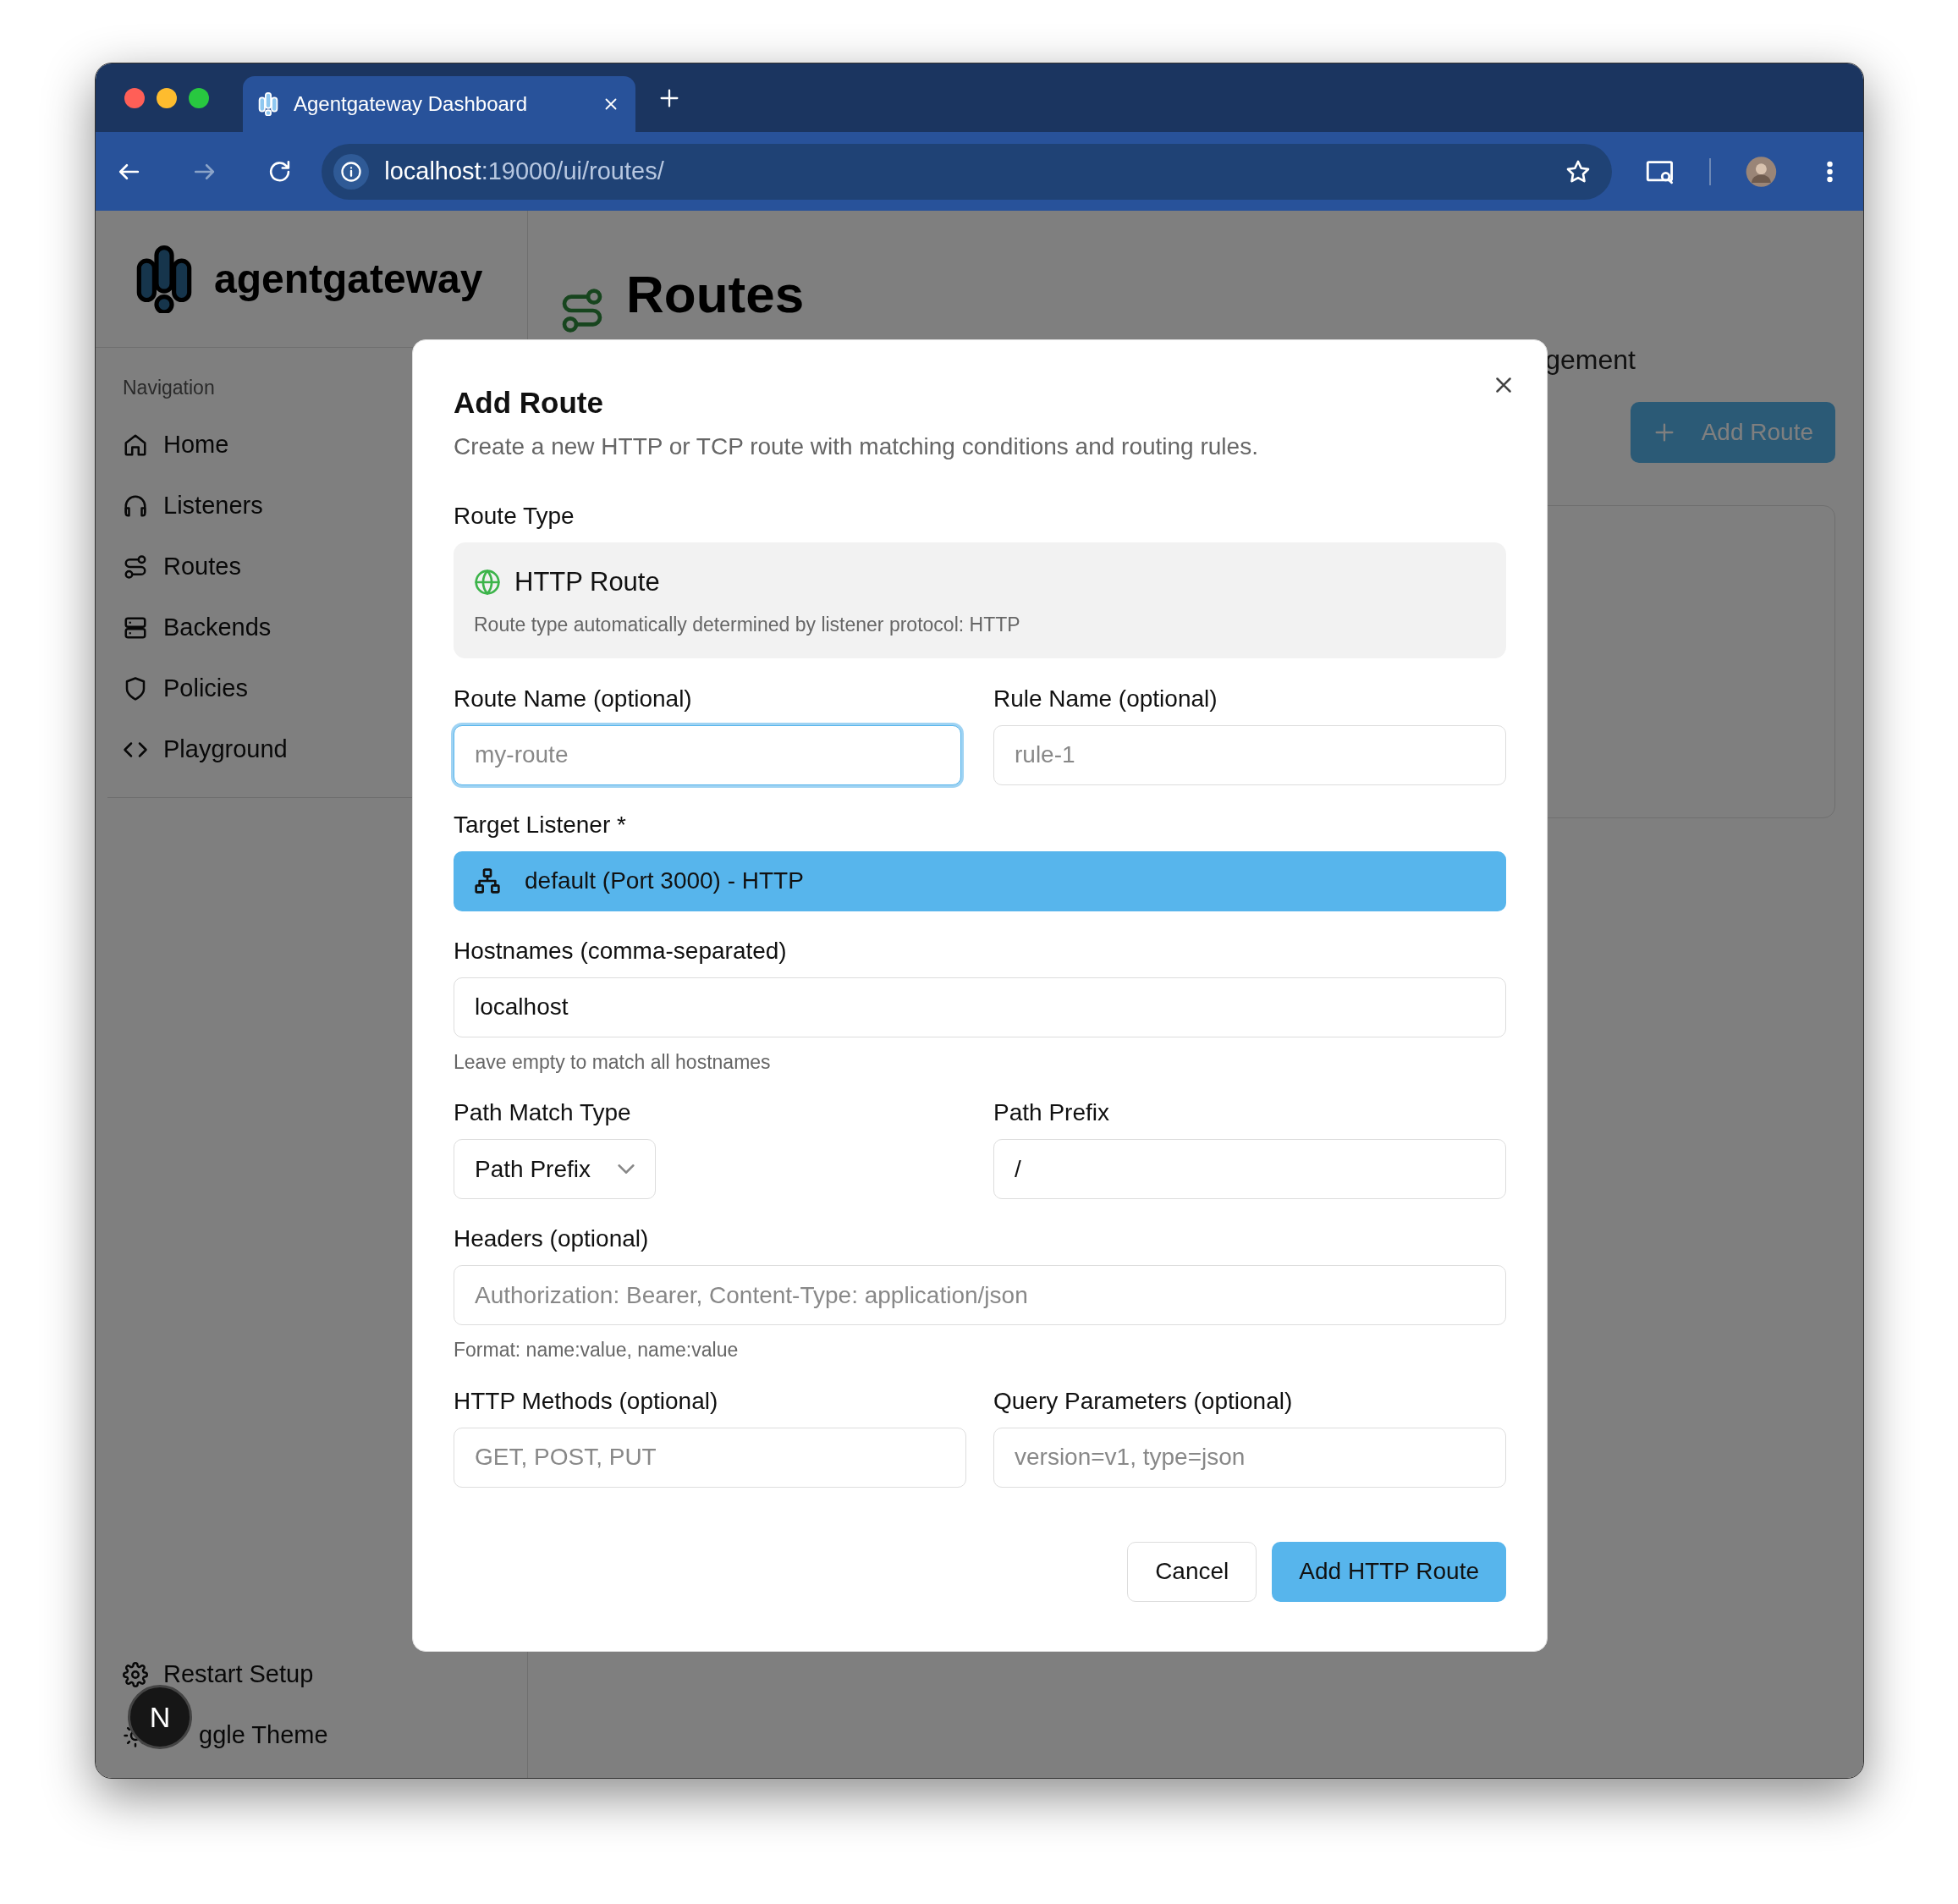 The image size is (1958, 1904). I want to click on address-bar: localhost:19000/ui/routes/, so click(968, 171).